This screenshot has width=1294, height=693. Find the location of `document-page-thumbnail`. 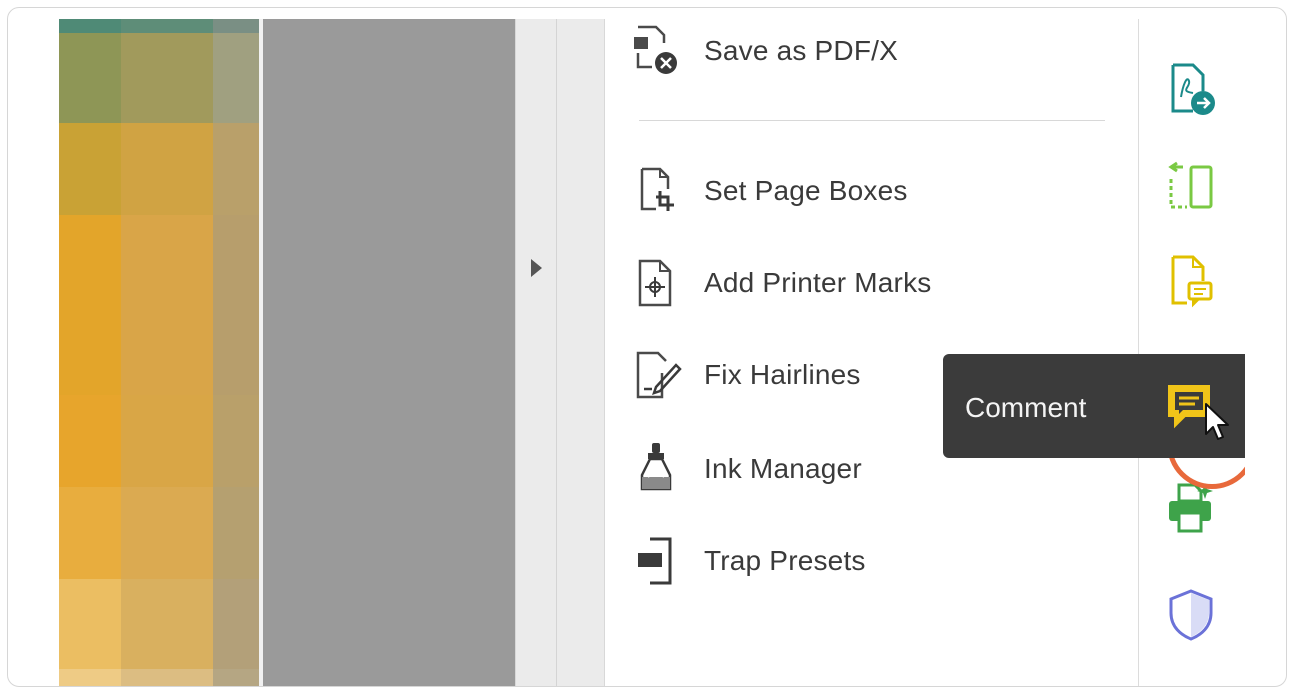

document-page-thumbnail is located at coordinates (159, 352).